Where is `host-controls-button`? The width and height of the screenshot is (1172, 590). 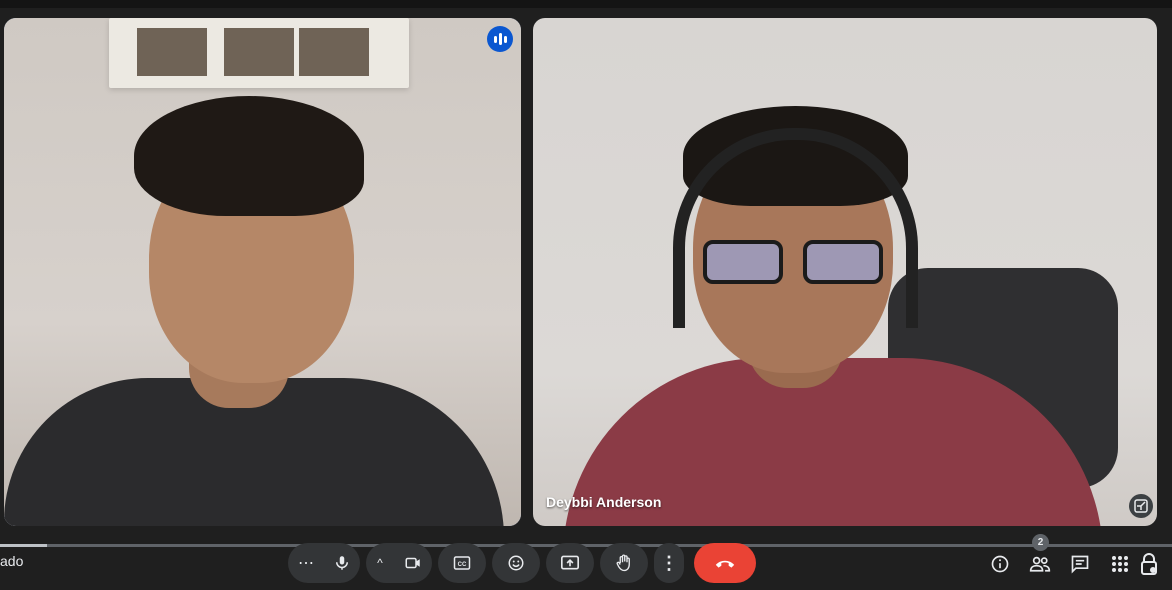
host-controls-button is located at coordinates (1156, 564).